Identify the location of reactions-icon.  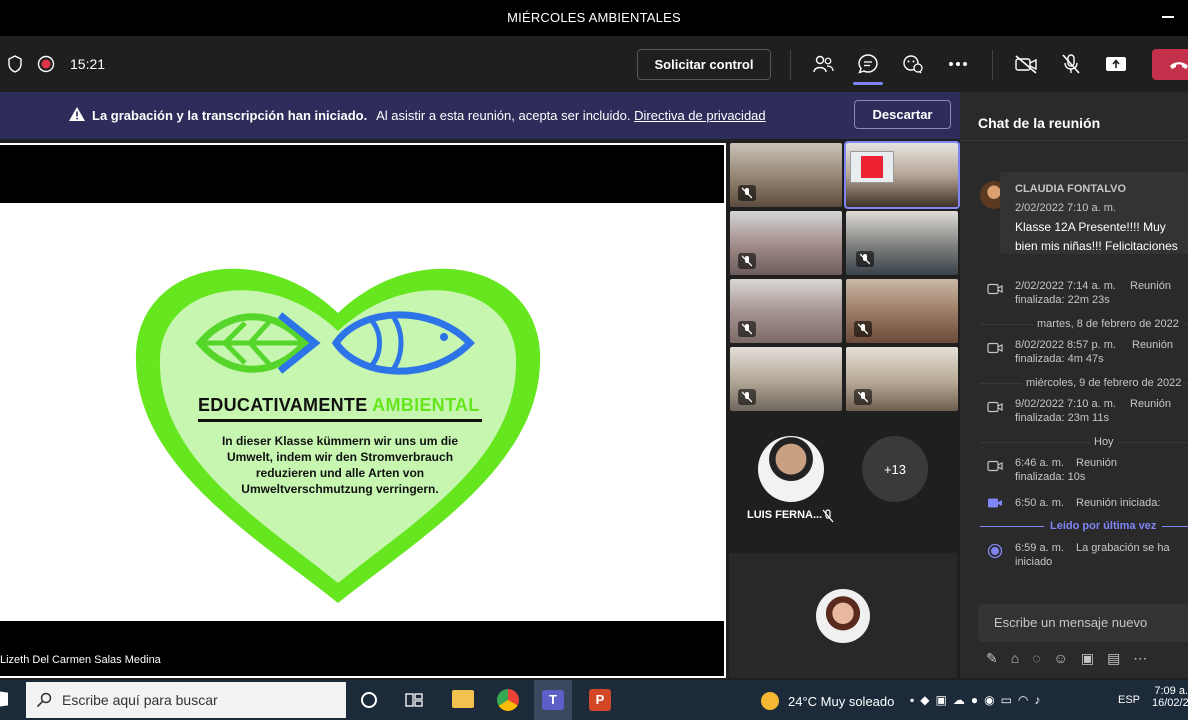
(913, 64).